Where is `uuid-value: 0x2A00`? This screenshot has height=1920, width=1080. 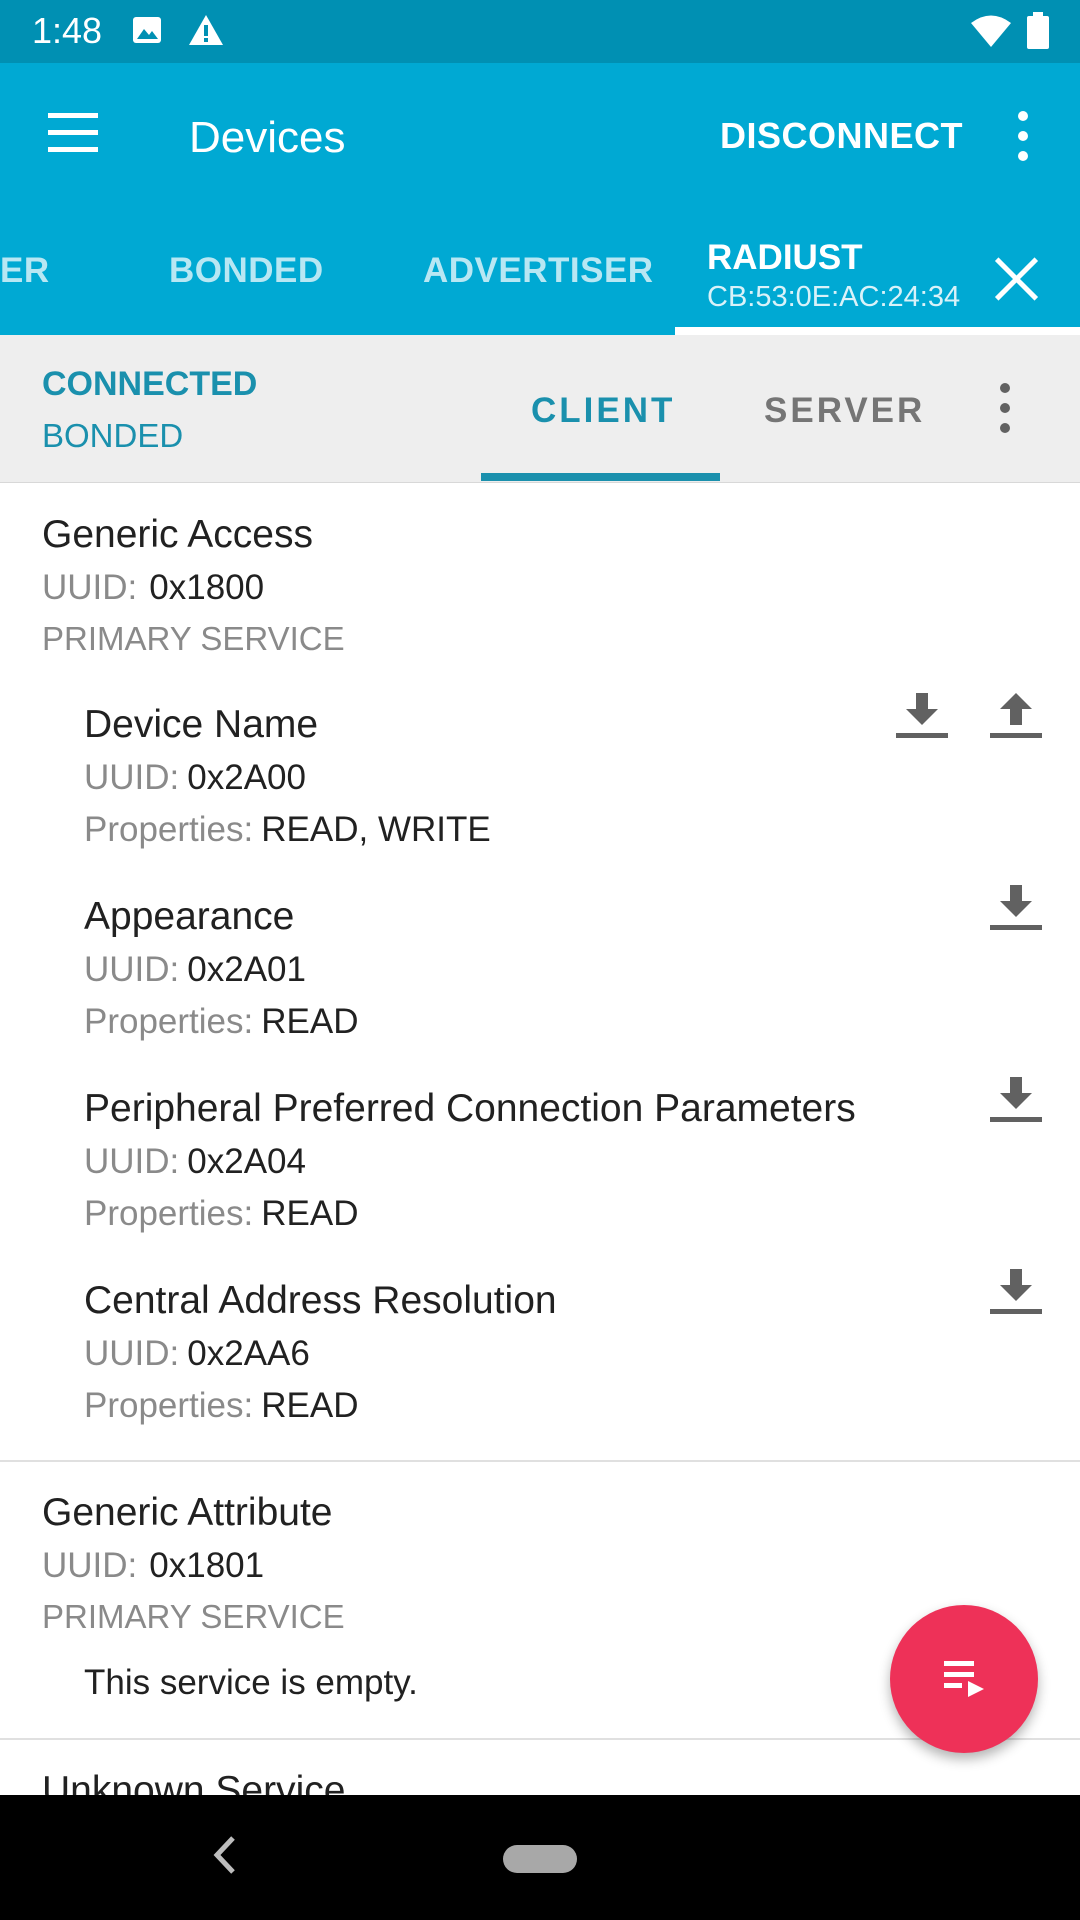 uuid-value: 0x2A00 is located at coordinates (246, 777).